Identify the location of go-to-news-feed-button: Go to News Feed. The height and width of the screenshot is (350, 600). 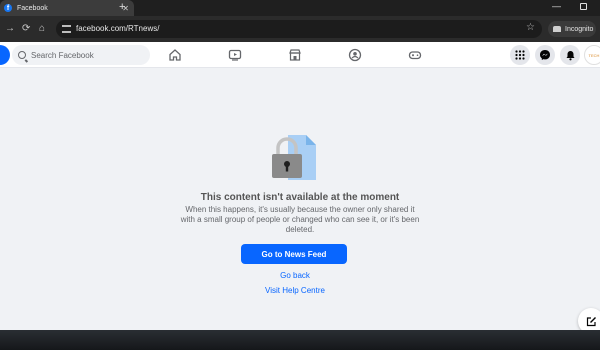
(294, 254).